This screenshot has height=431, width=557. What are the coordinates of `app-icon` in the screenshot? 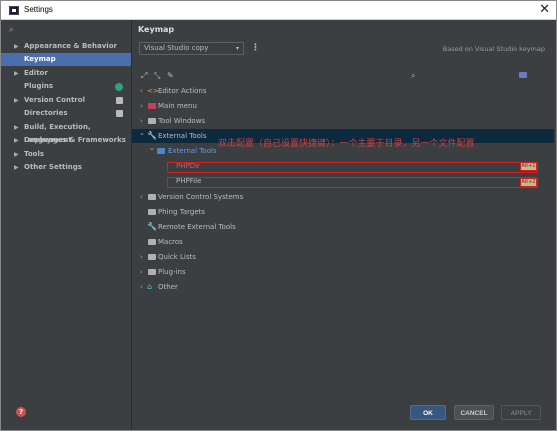 It's located at (14, 10).